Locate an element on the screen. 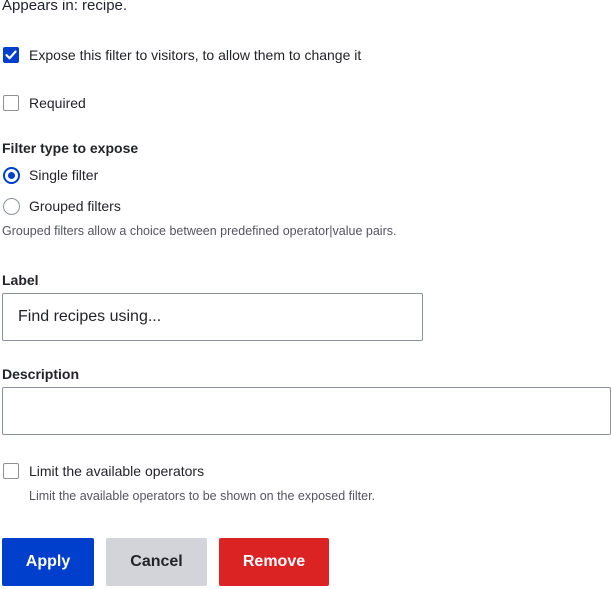 This screenshot has width=611, height=589. required-checkbox-label: Required is located at coordinates (57, 103).